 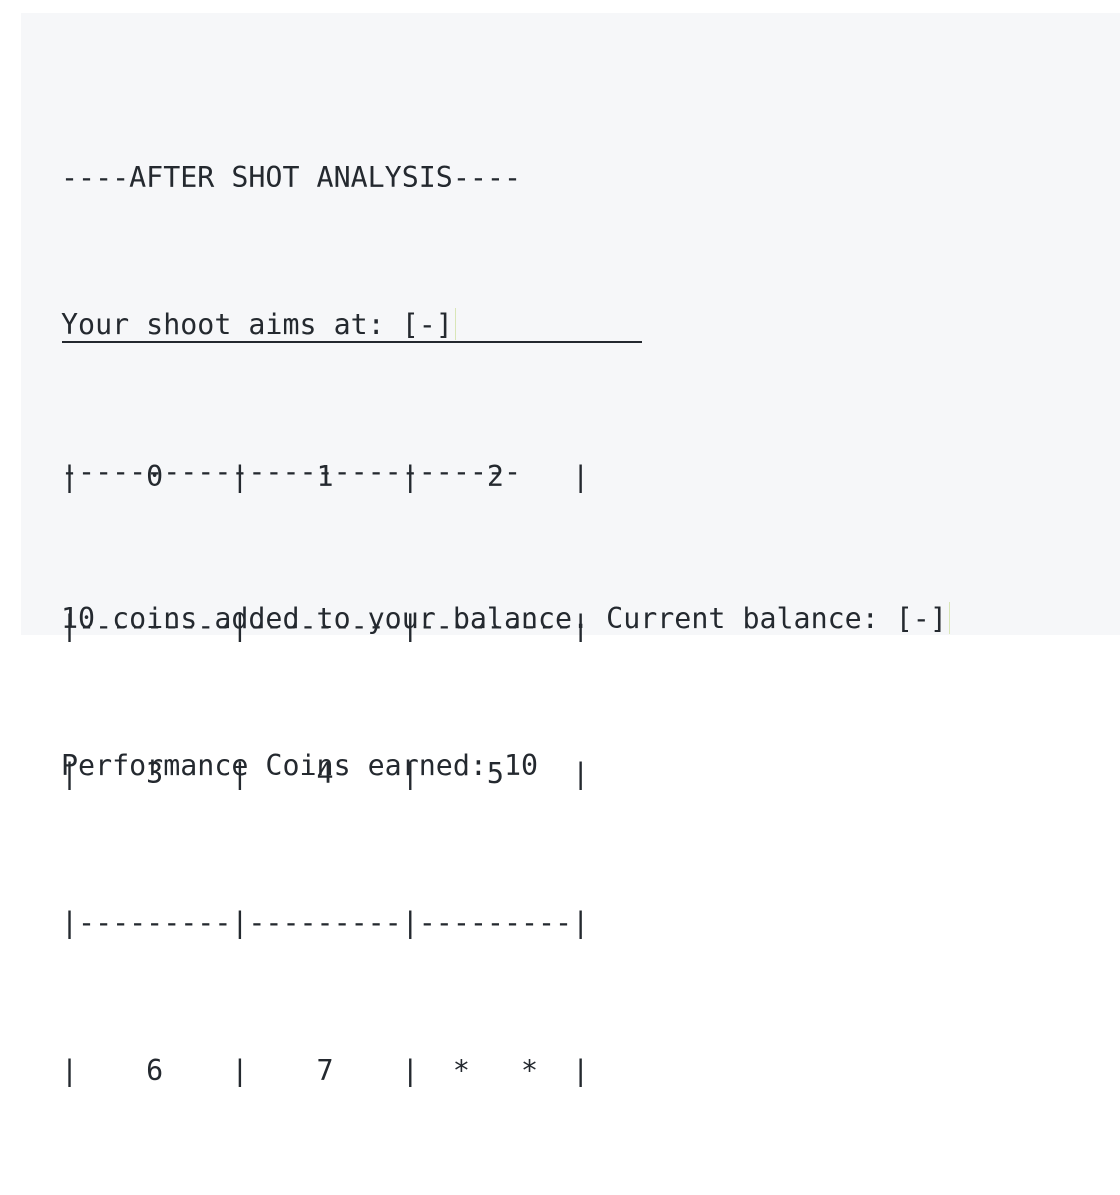 I want to click on board-row-0: | 0 | 1 | 2 |, so click(x=325, y=476).